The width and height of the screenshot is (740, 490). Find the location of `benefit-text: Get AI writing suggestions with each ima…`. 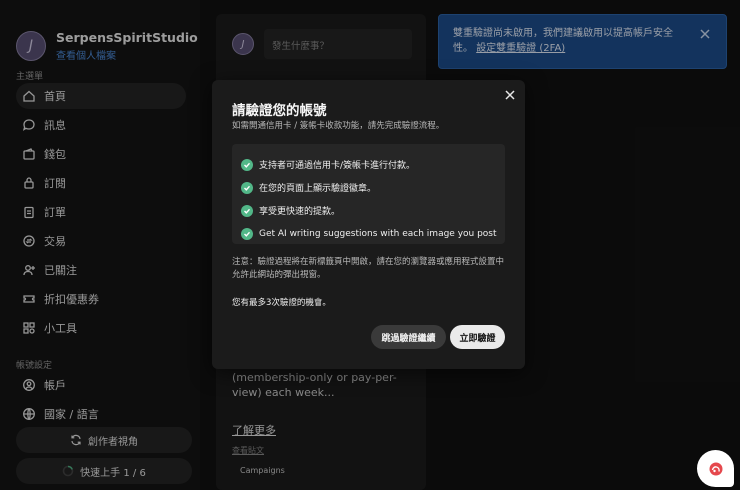

benefit-text: Get AI writing suggestions with each ima… is located at coordinates (378, 233).